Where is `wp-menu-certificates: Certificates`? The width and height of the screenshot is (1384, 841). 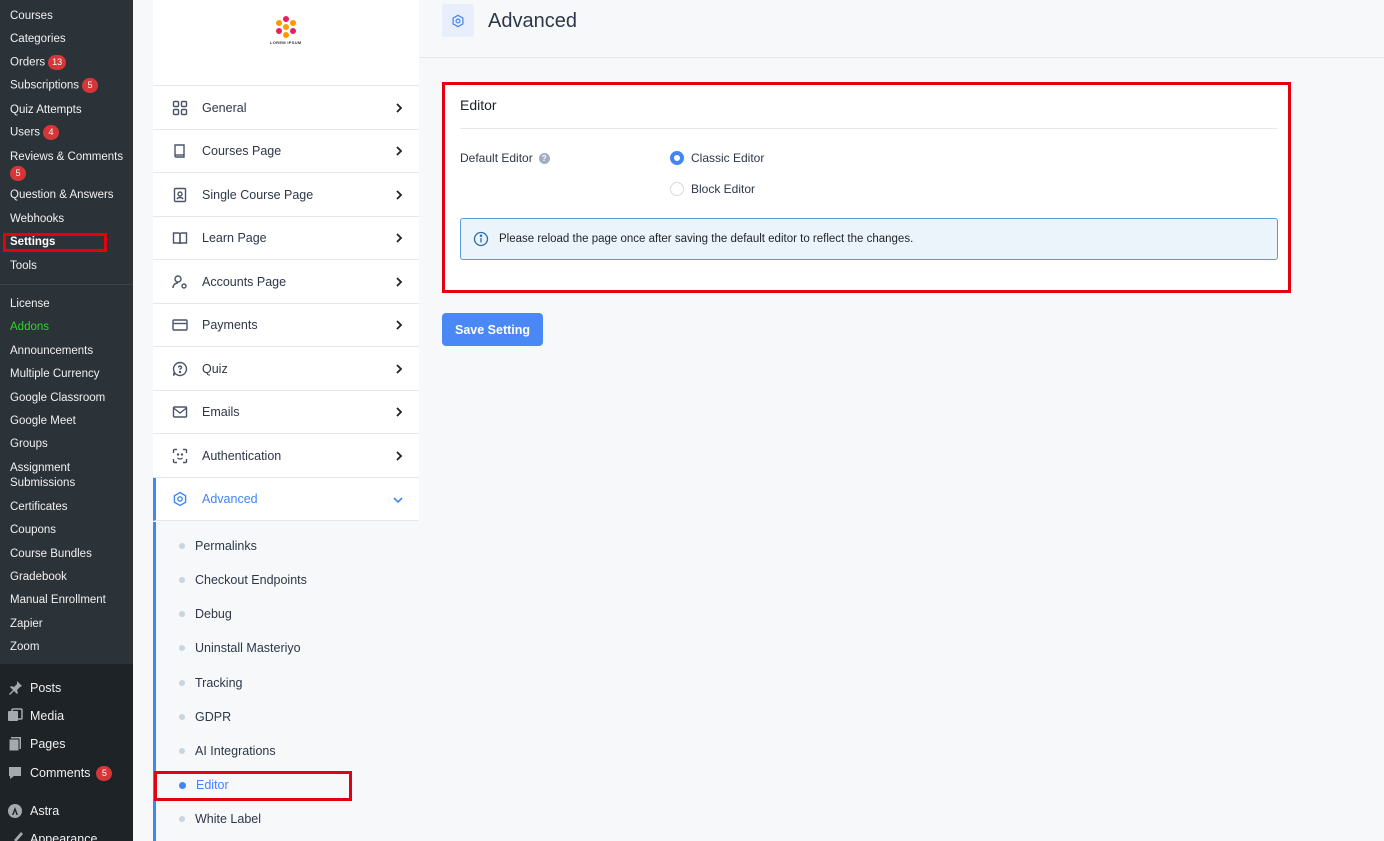
wp-menu-certificates: Certificates is located at coordinates (39, 507).